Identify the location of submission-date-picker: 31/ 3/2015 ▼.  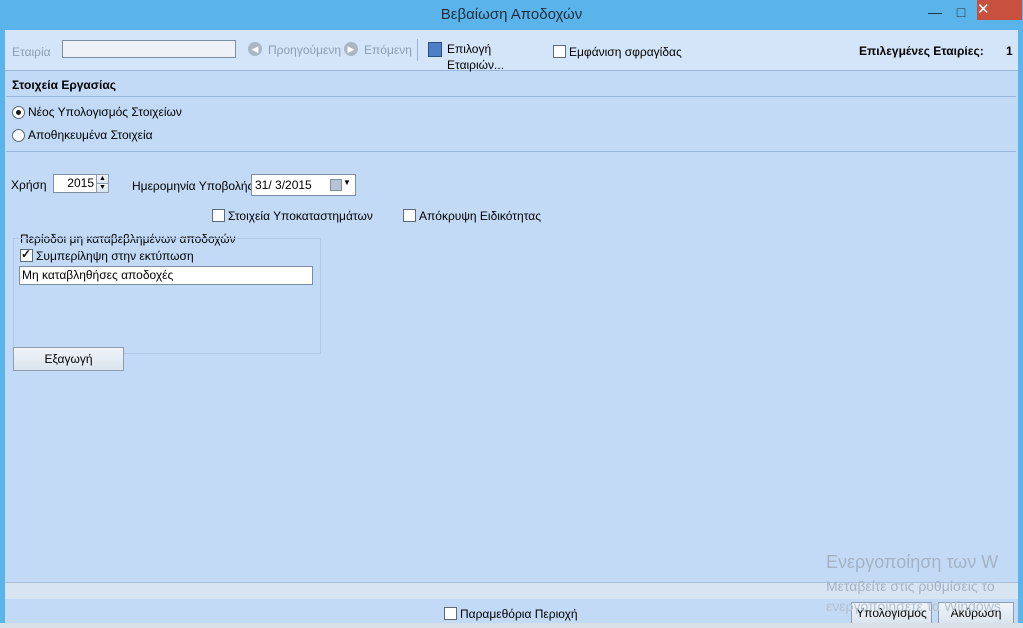
(303, 185).